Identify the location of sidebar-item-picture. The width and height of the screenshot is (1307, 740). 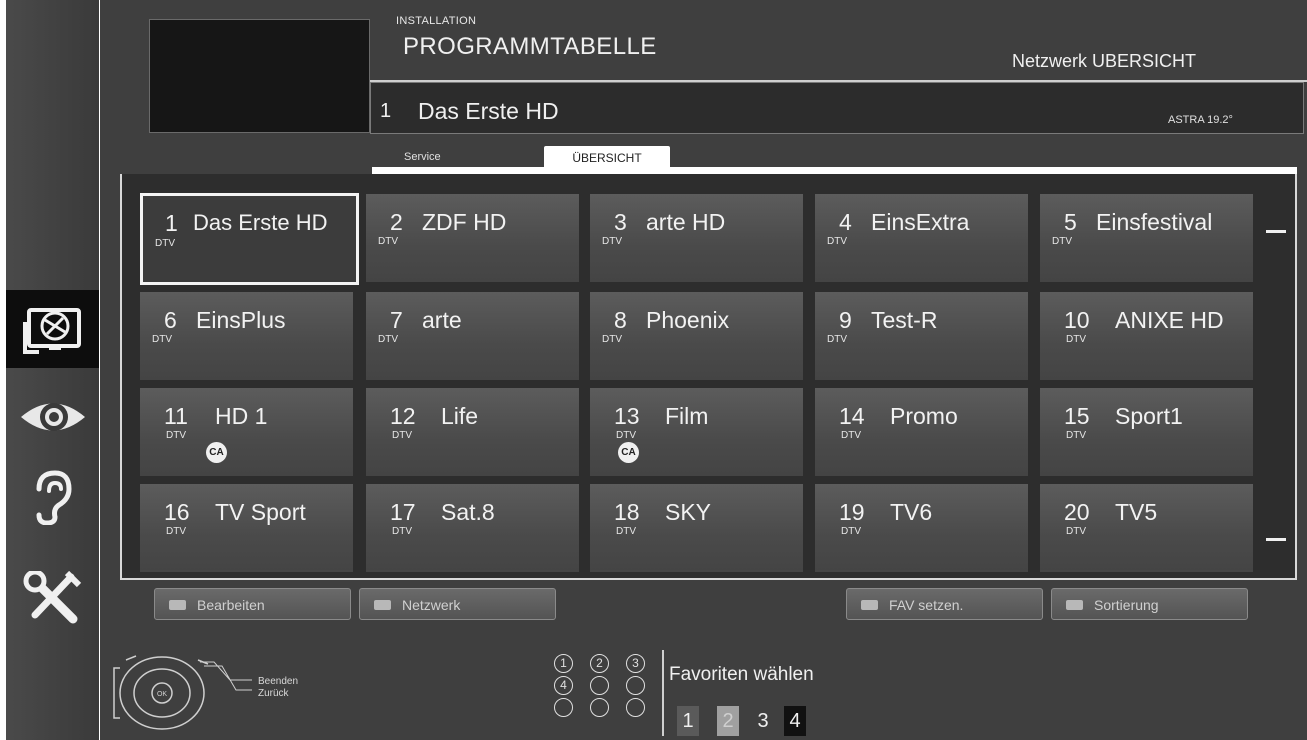
(52, 417).